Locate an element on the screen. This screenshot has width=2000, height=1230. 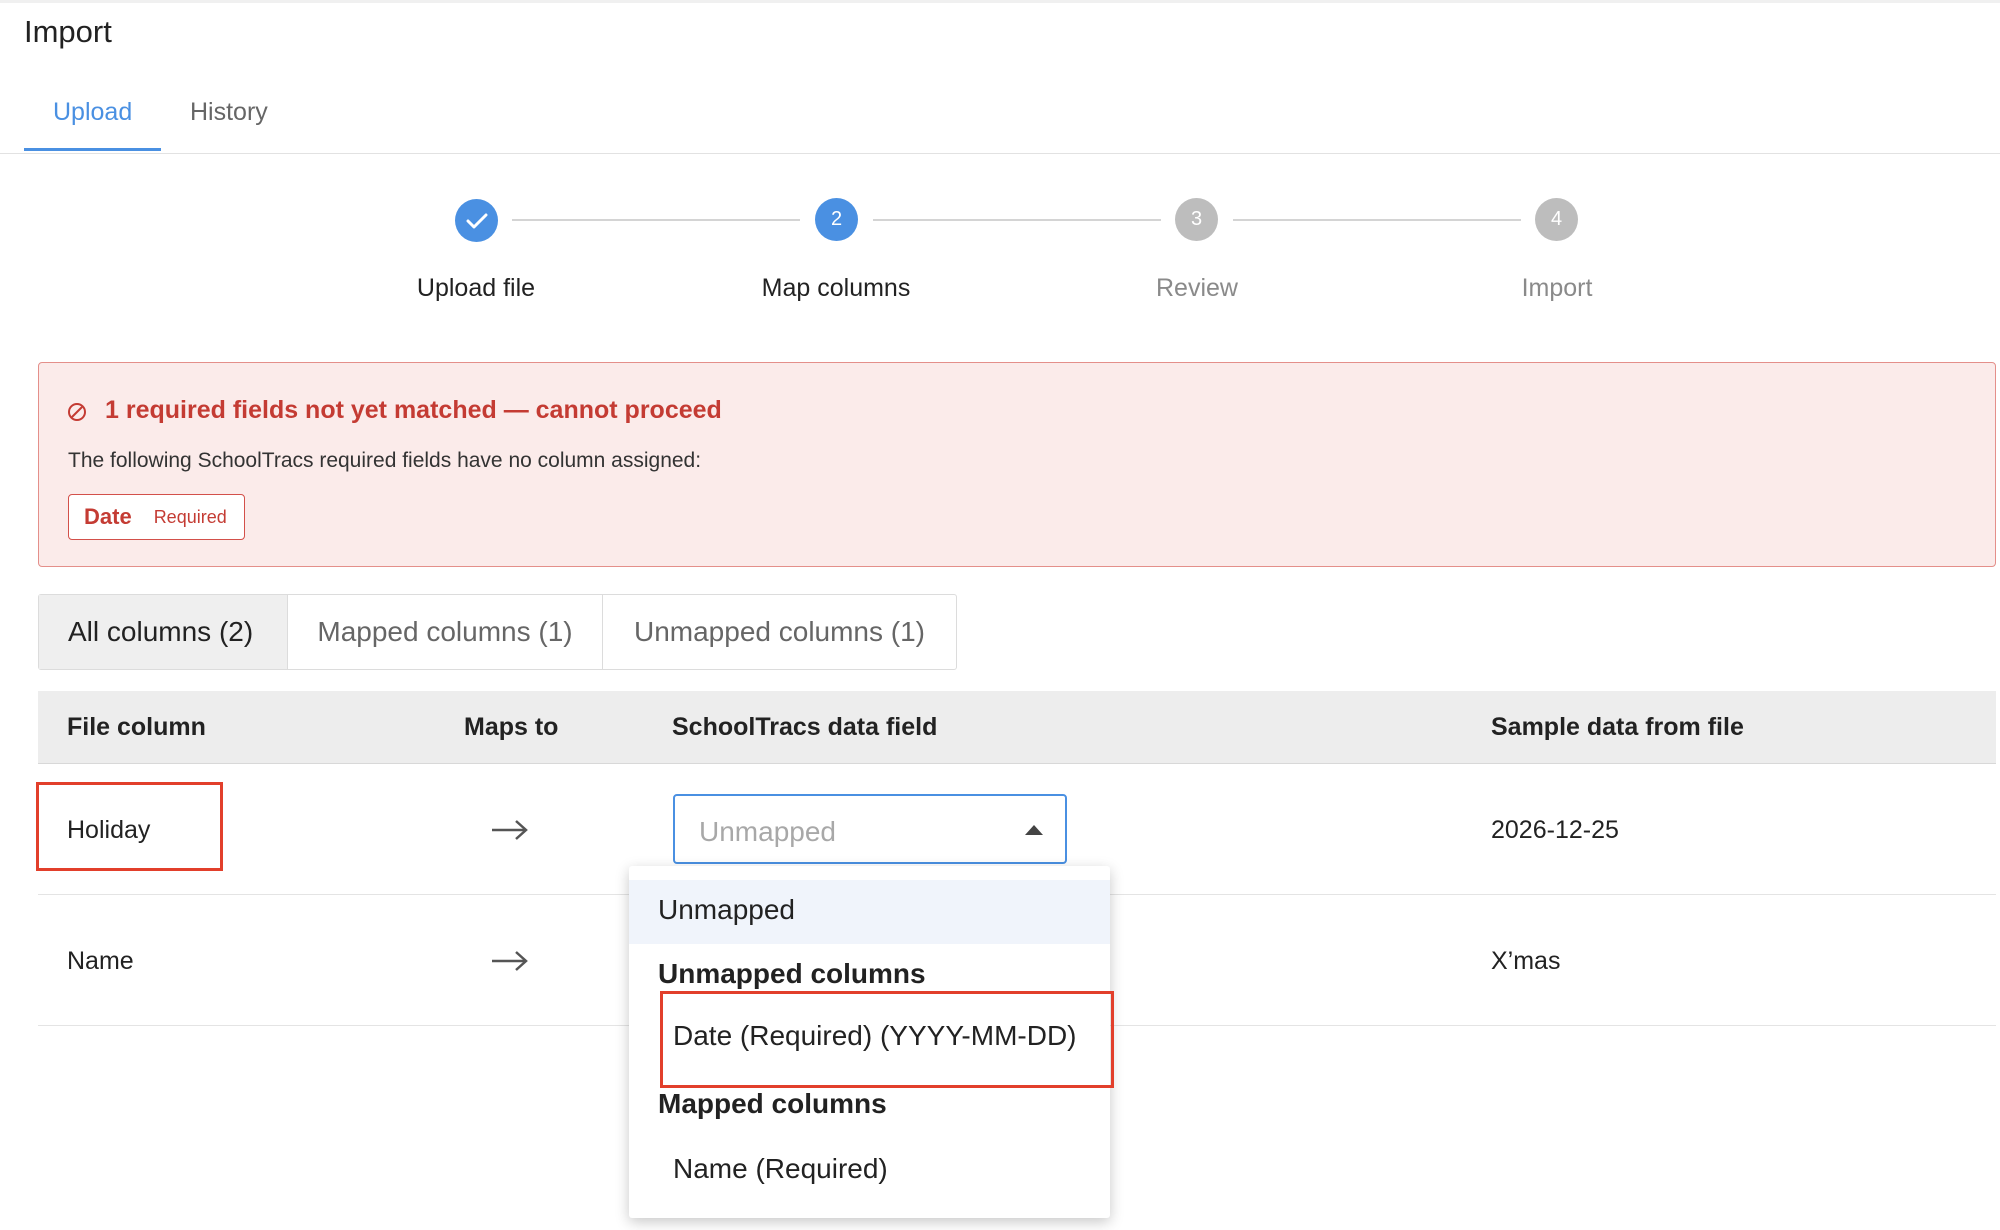
sample-data-cell: X’mas is located at coordinates (1526, 961).